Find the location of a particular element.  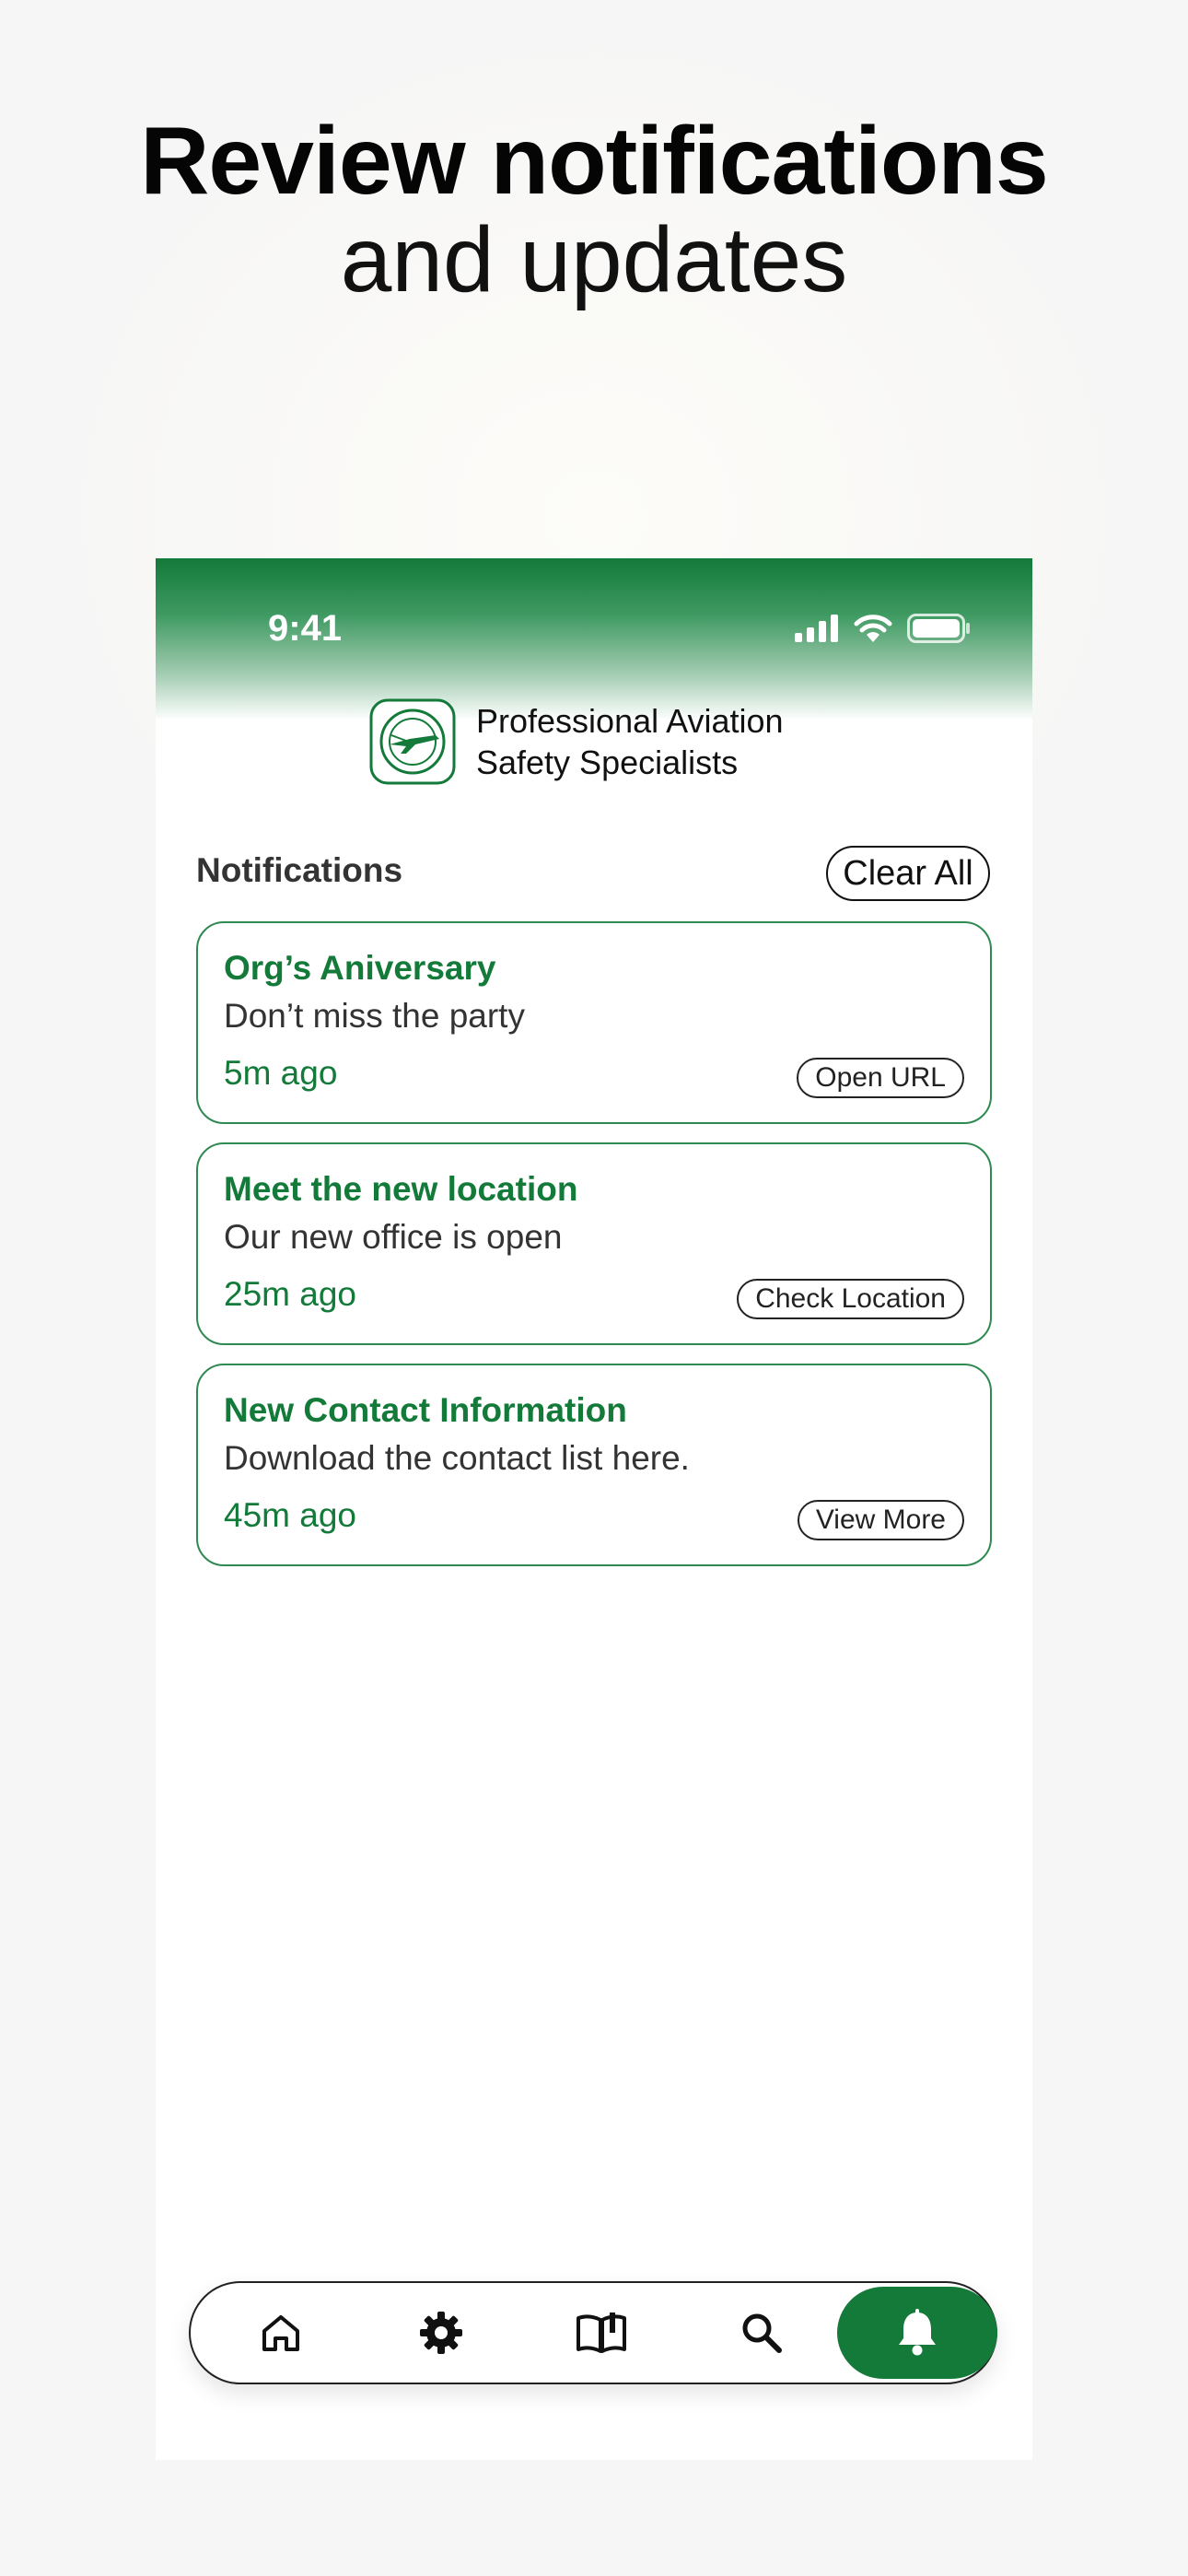

status-bar: 9:41 is located at coordinates (594, 639).